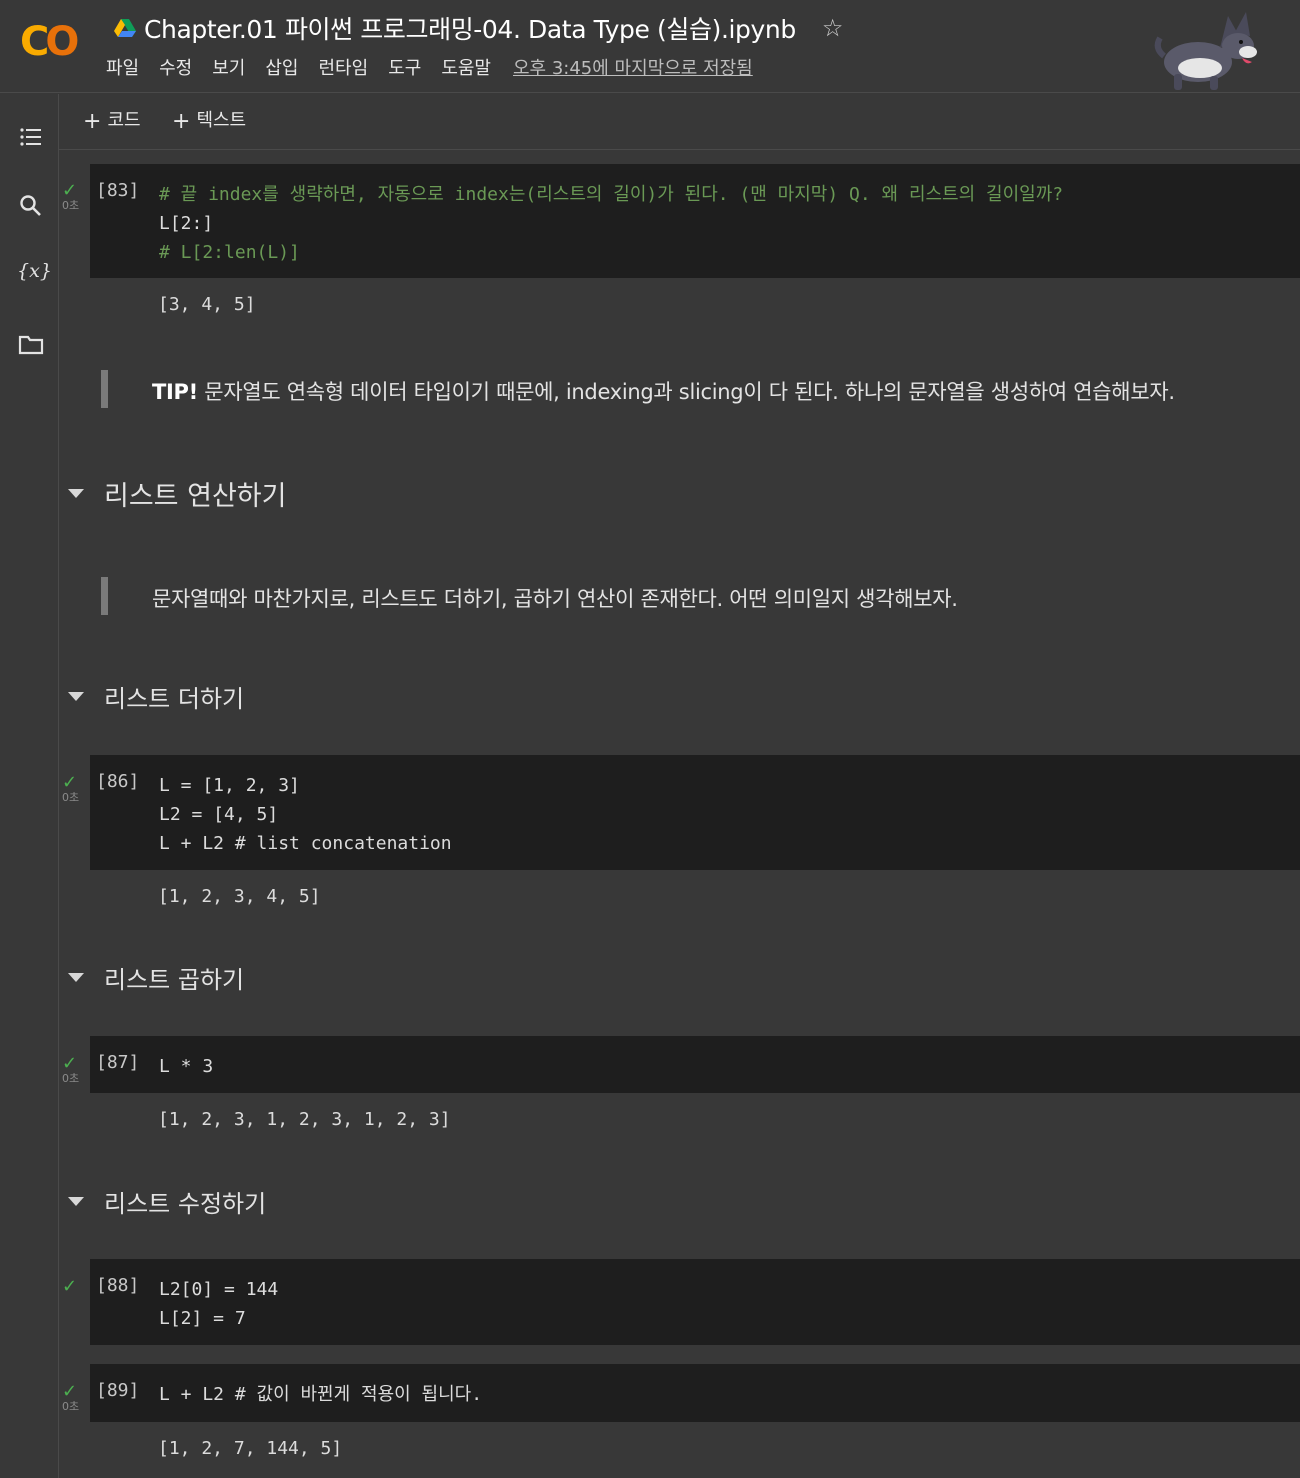  Describe the element at coordinates (29, 786) in the screenshot. I see `left-rail: {x}` at that location.